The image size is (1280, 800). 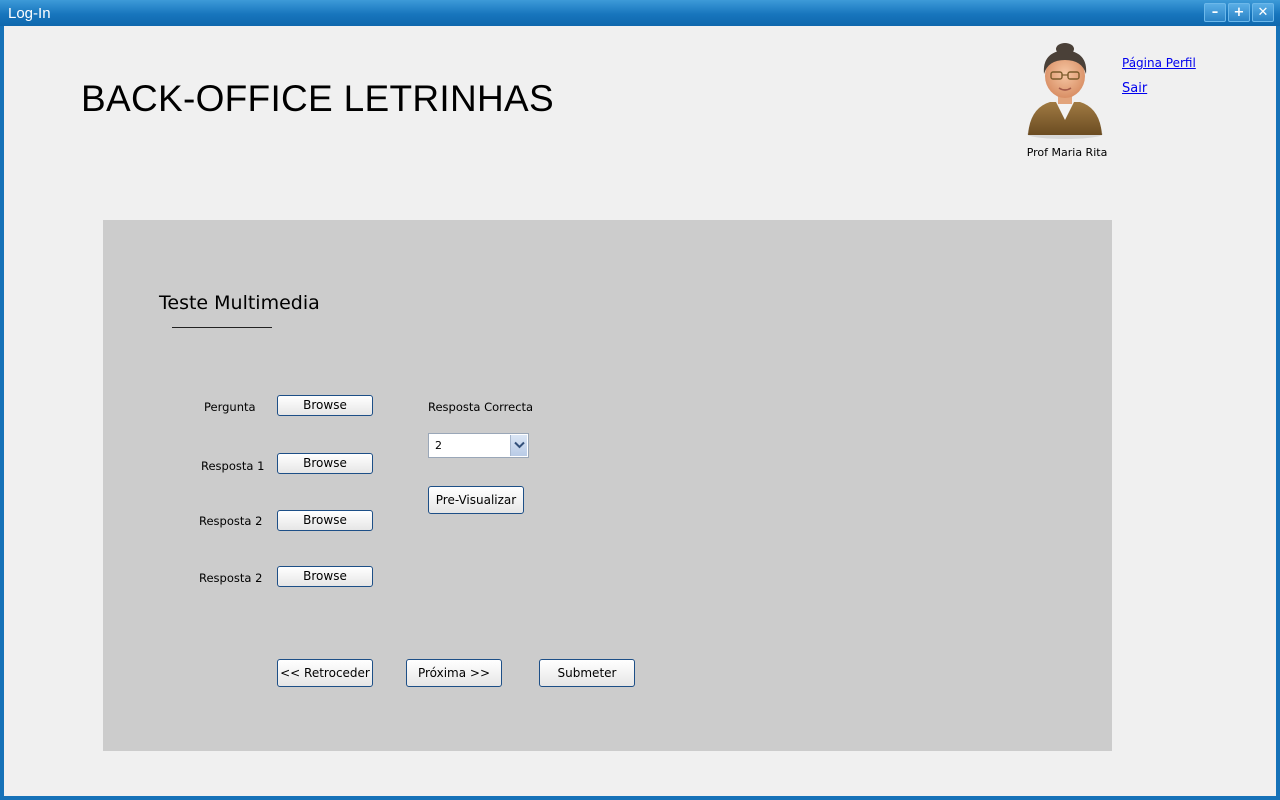 I want to click on correct-answer-select: 2, so click(x=478, y=445).